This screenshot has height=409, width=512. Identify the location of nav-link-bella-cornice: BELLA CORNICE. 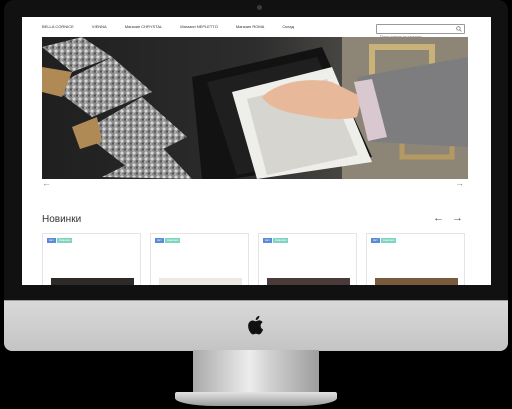
(58, 26).